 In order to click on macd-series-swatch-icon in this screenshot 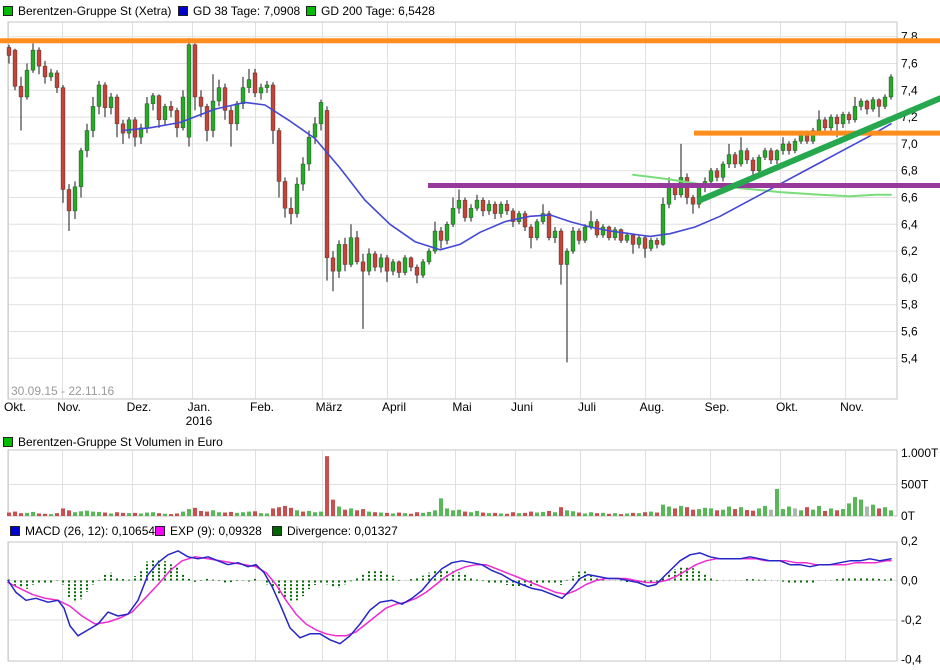, I will do `click(15, 531)`.